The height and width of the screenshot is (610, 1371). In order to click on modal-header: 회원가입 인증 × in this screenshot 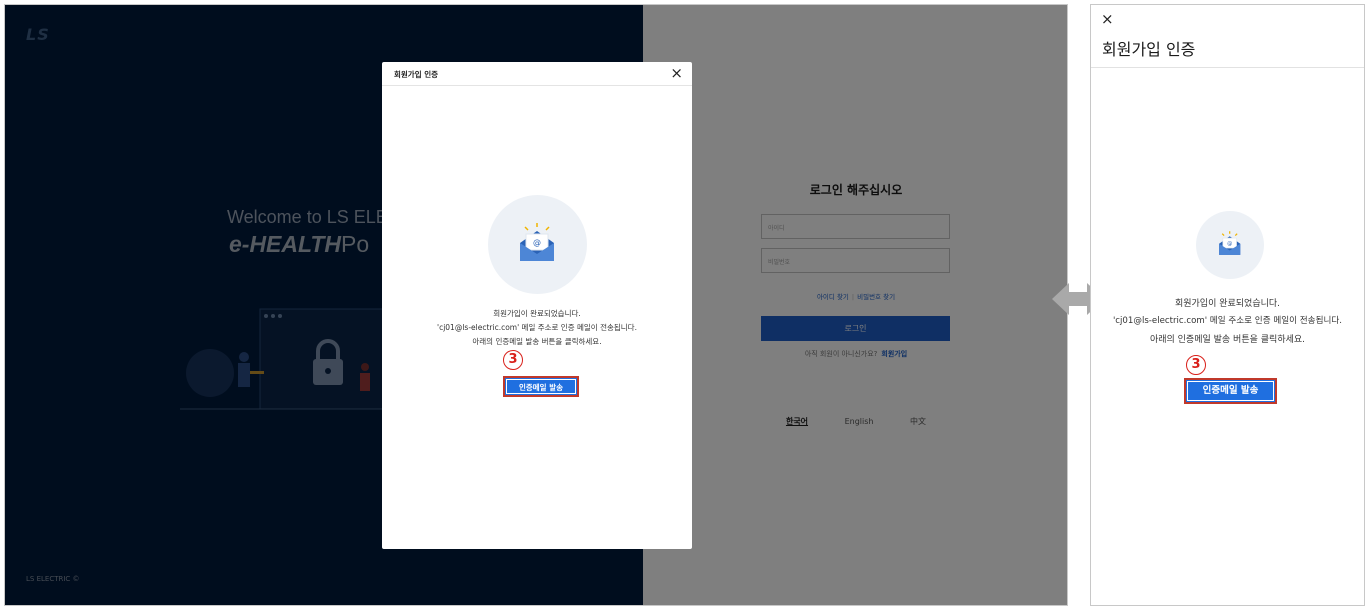, I will do `click(537, 74)`.